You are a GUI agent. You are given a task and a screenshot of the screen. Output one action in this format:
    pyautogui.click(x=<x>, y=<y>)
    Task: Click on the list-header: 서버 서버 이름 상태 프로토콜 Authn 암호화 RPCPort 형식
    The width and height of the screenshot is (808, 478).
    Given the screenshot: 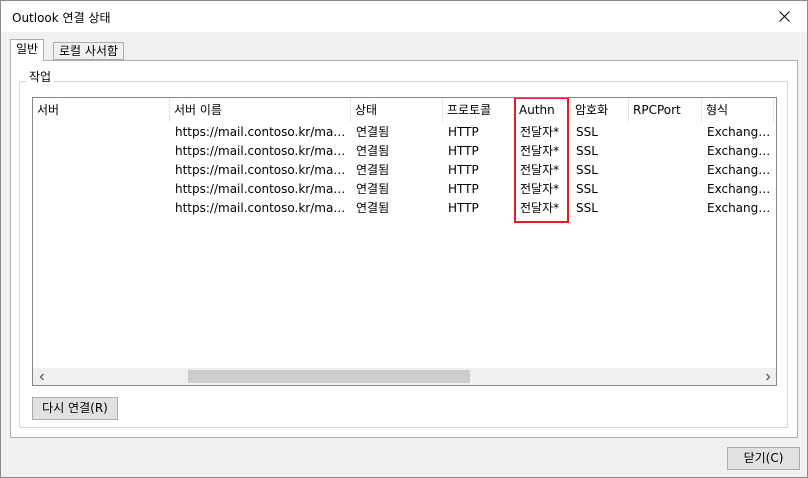 What is the action you would take?
    pyautogui.click(x=403, y=110)
    